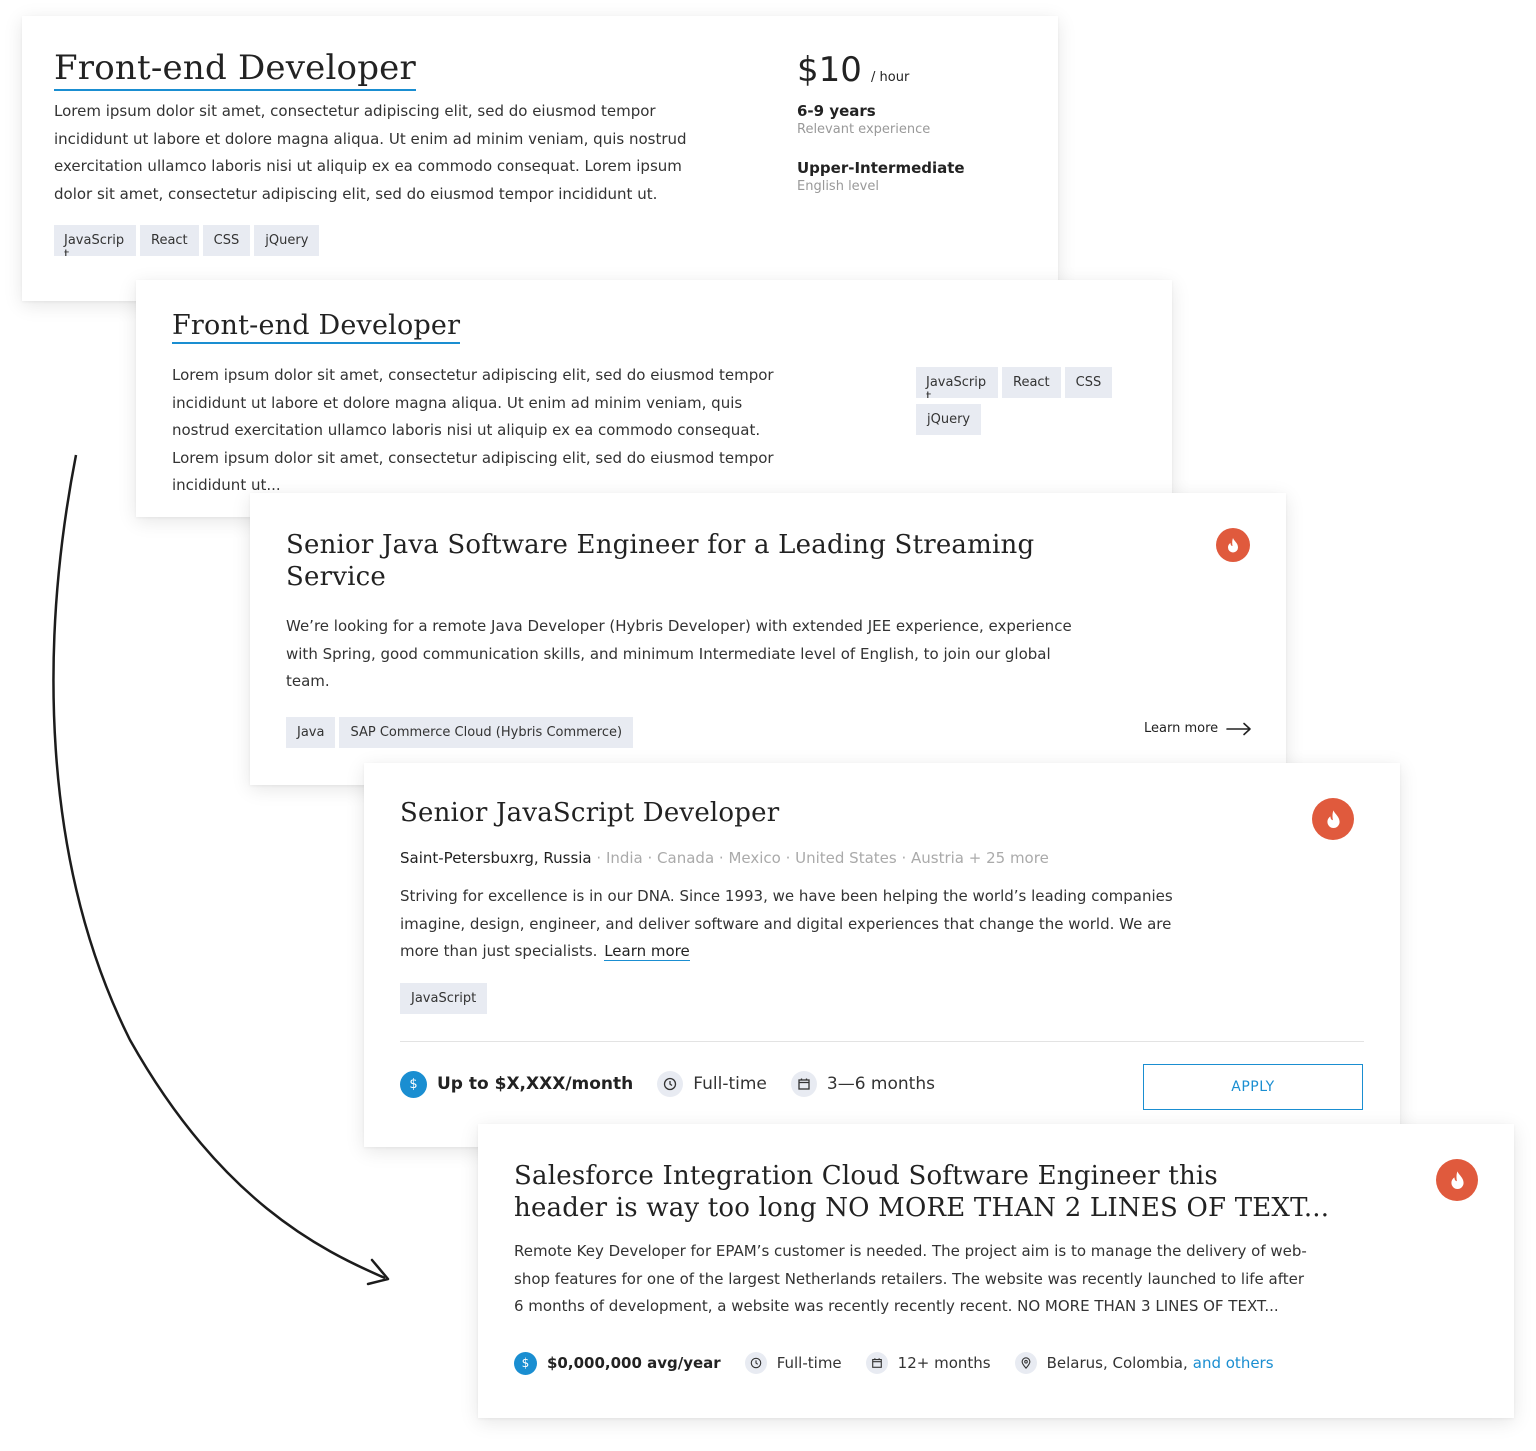 This screenshot has height=1451, width=1536. What do you see at coordinates (1181, 728) in the screenshot?
I see `learn-more-label: Learn more` at bounding box center [1181, 728].